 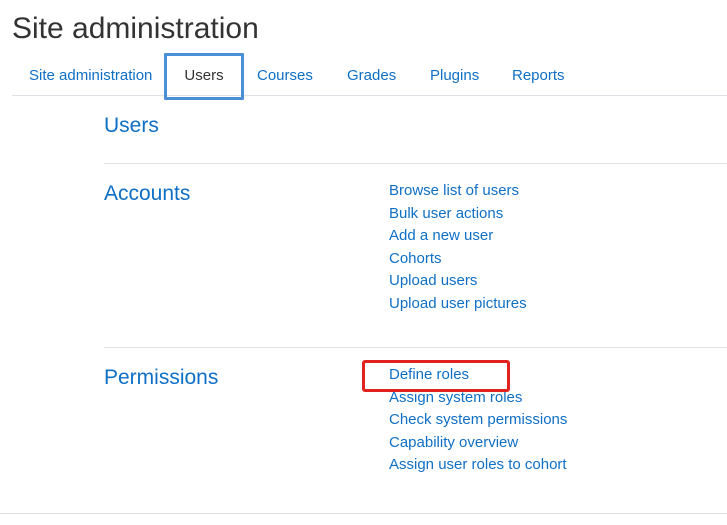 I want to click on list-item: Cohorts, so click(x=458, y=259).